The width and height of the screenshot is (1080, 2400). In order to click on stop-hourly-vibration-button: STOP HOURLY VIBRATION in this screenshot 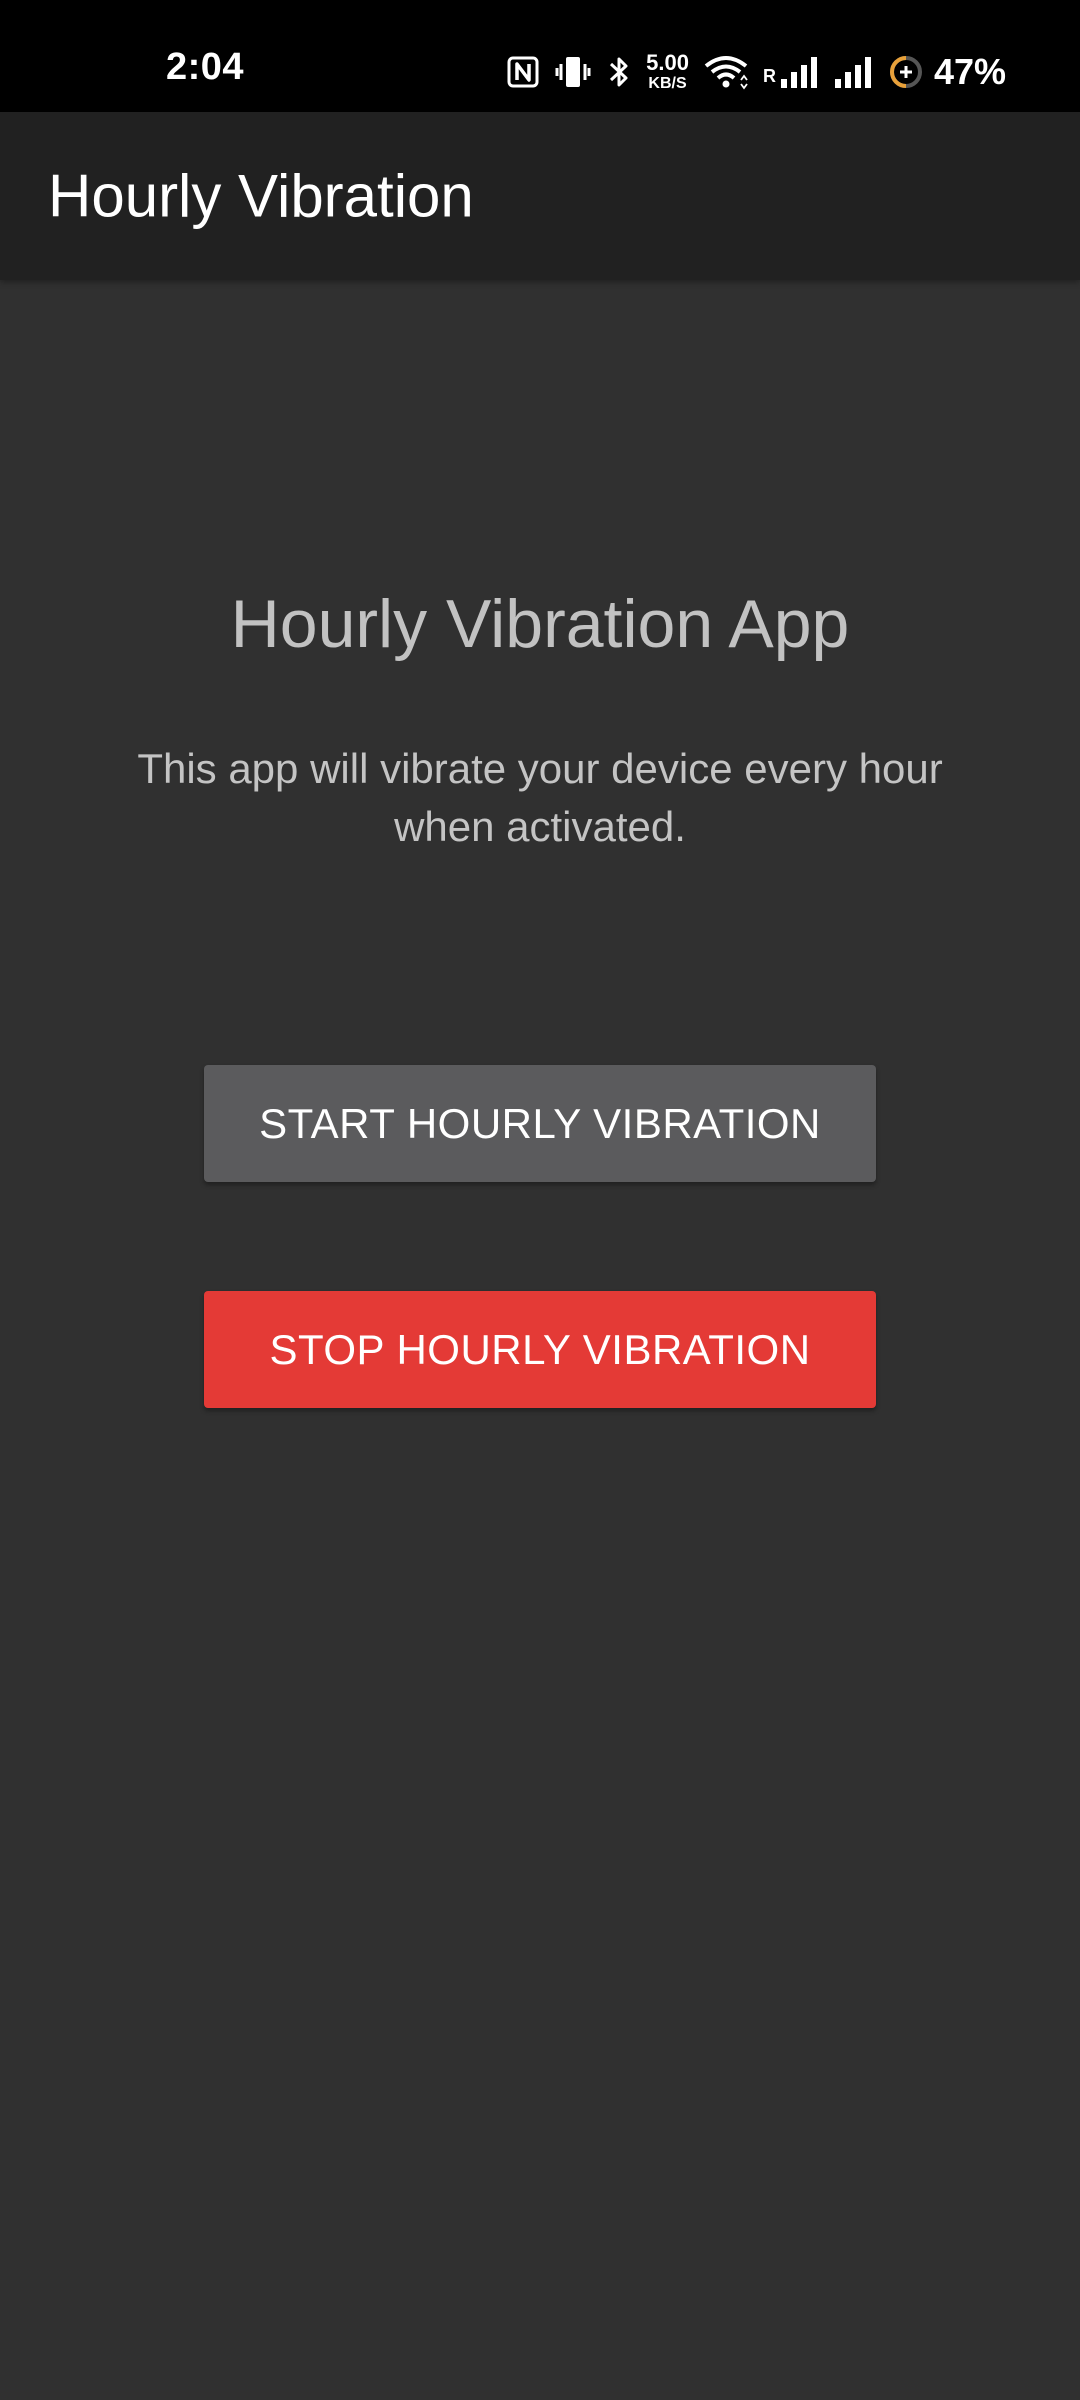, I will do `click(540, 1349)`.